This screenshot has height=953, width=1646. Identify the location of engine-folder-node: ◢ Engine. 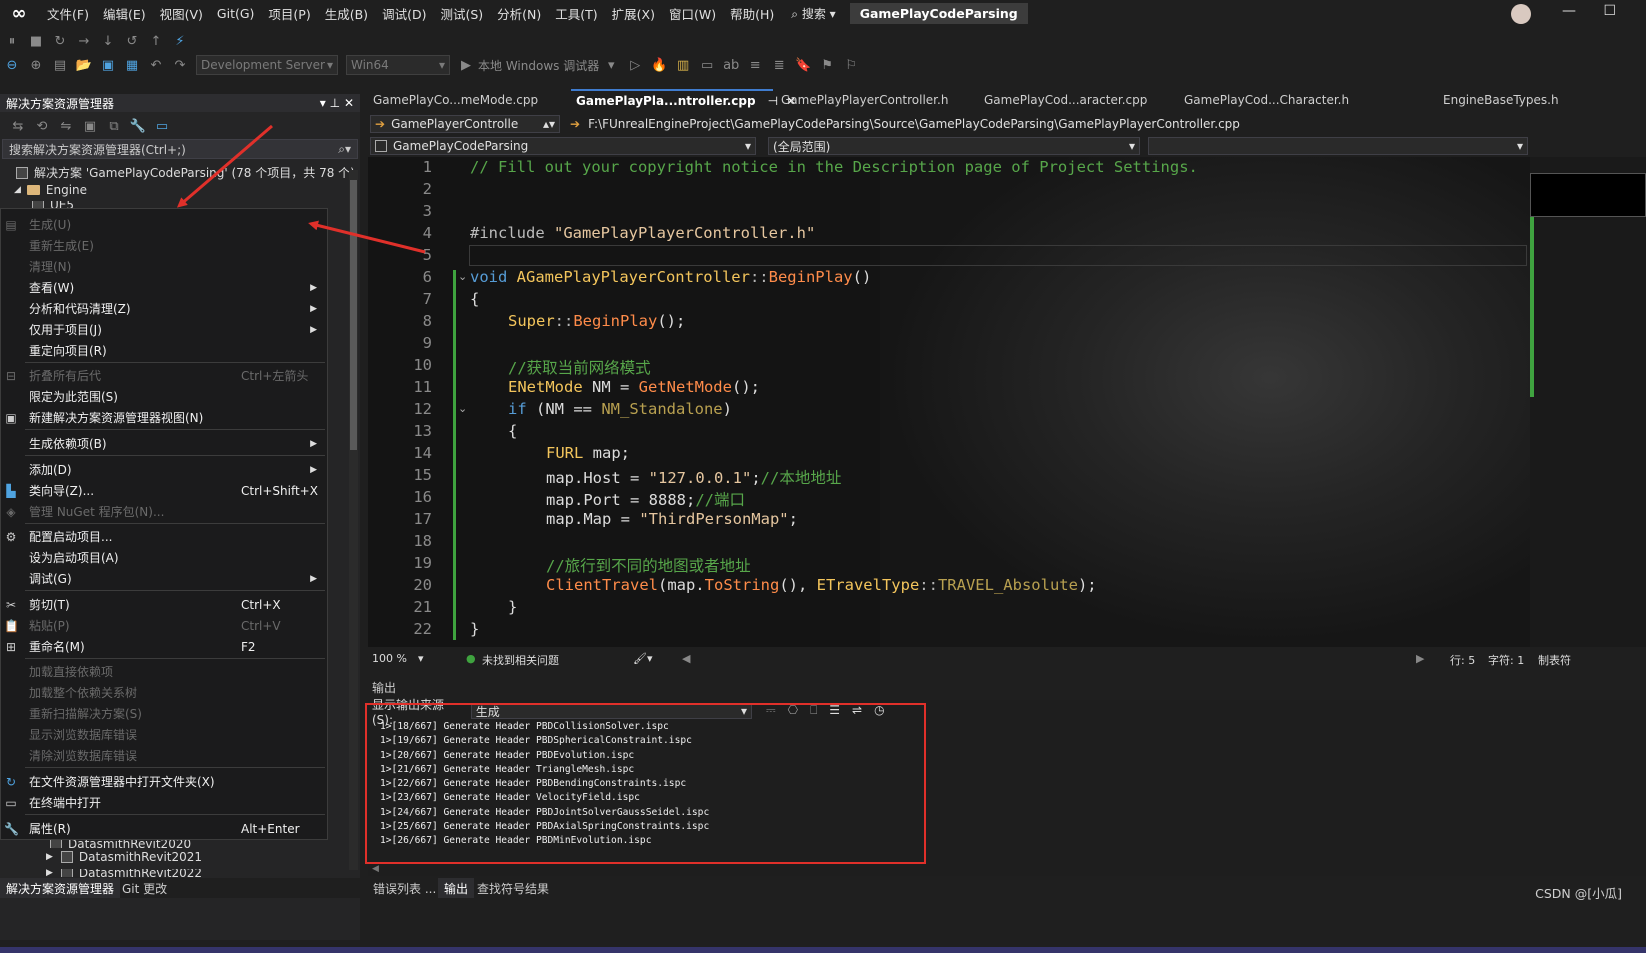
(50, 190).